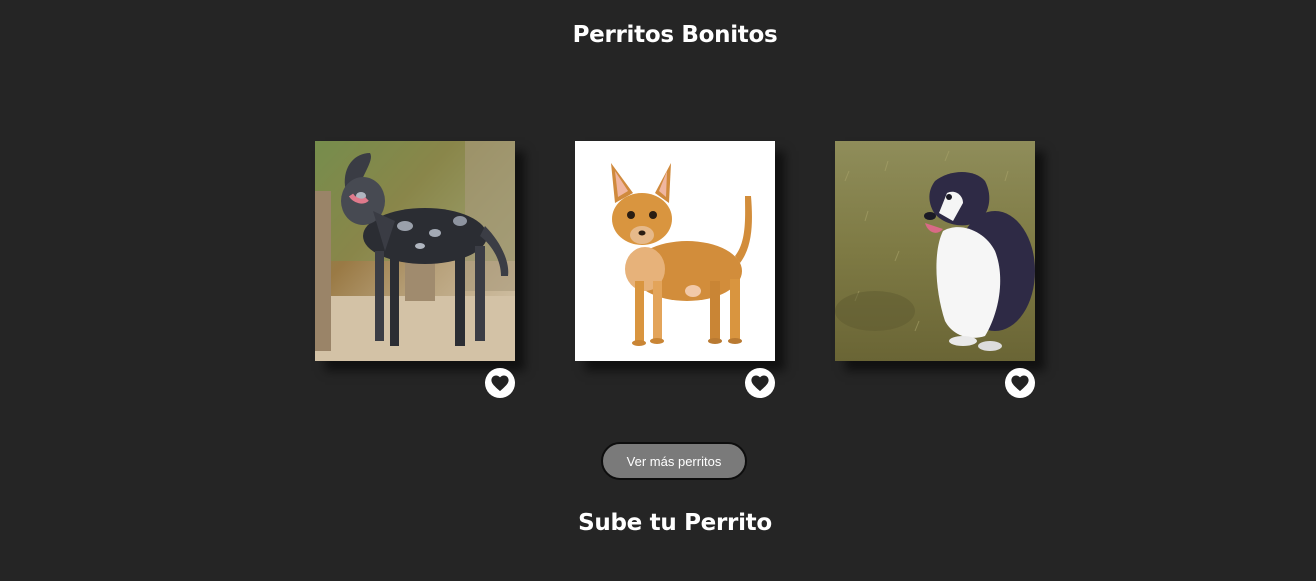 This screenshot has width=1316, height=581. Describe the element at coordinates (675, 523) in the screenshot. I see `upload-section-title: Sube tu Perrito` at that location.